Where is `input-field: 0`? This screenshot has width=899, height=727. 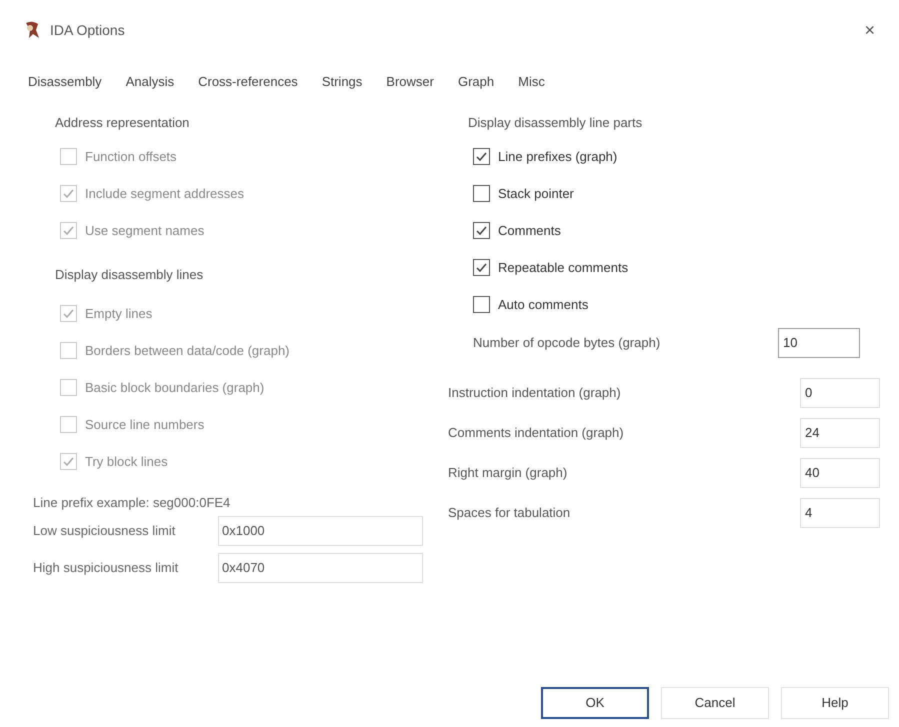 input-field: 0 is located at coordinates (840, 393).